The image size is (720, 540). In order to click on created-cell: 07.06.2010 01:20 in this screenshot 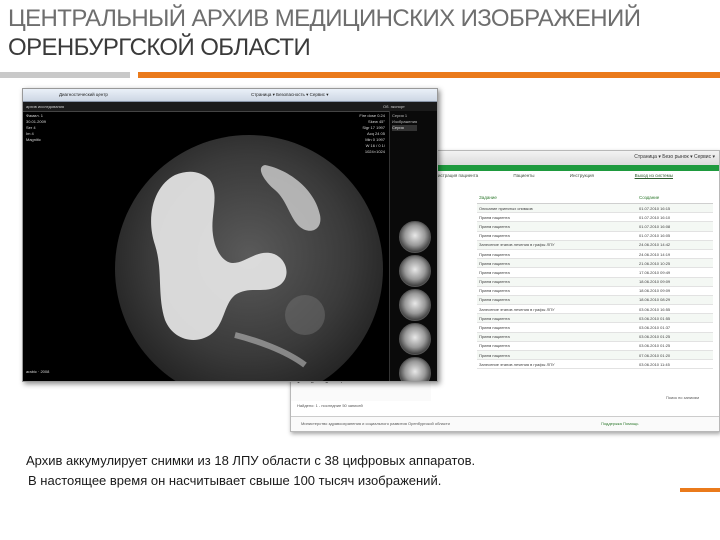, I will do `click(655, 355)`.